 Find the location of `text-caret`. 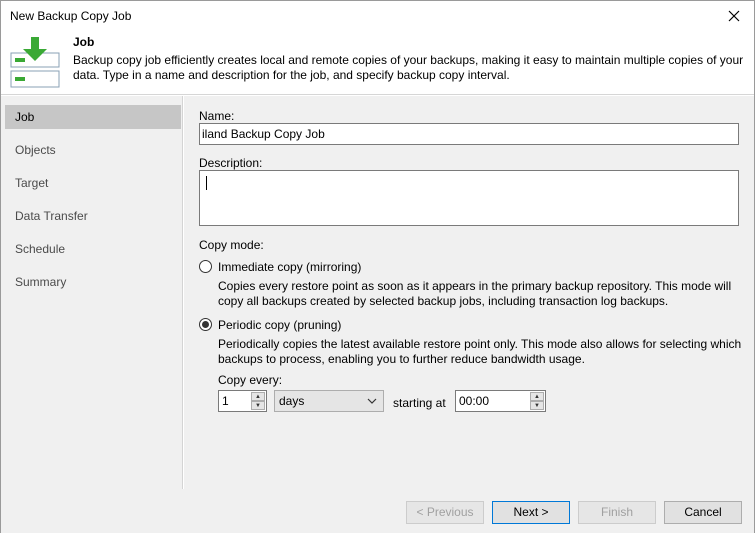

text-caret is located at coordinates (206, 183).